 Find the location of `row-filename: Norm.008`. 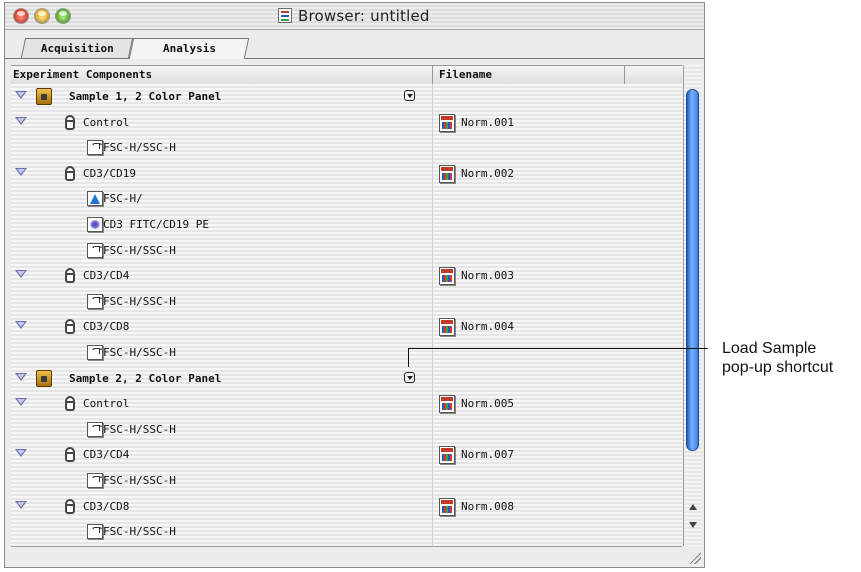

row-filename: Norm.008 is located at coordinates (487, 506).